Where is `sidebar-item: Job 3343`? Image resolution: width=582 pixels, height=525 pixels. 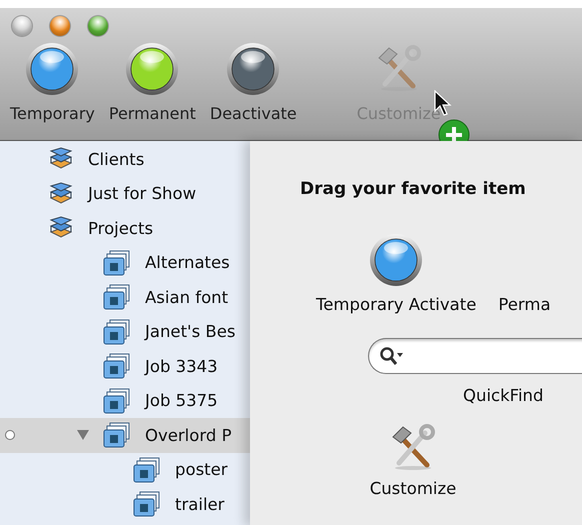
sidebar-item: Job 3343 is located at coordinates (125, 366).